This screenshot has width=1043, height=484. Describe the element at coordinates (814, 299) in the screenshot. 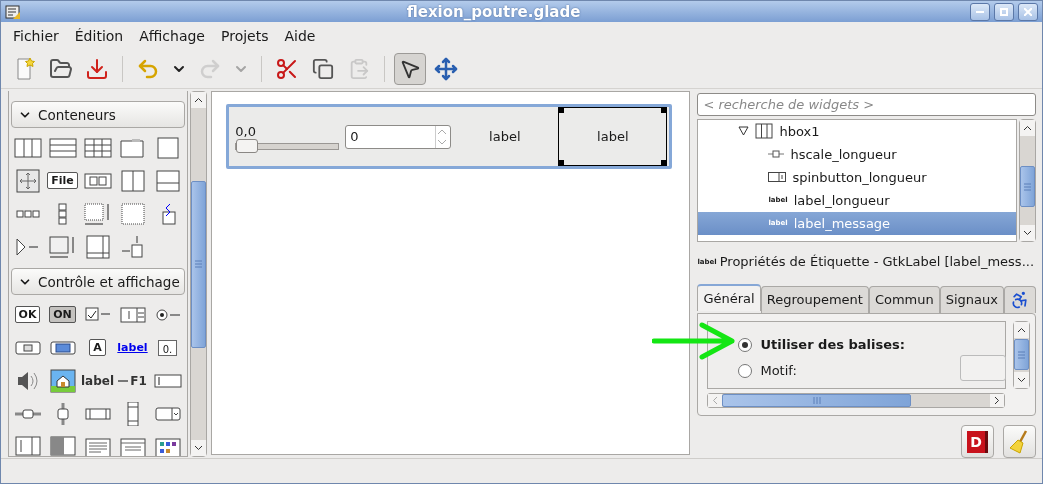

I see `tab: Regroupement` at that location.